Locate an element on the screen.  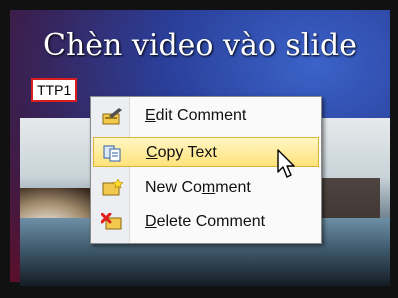
menu-item-label: Copy Text is located at coordinates (181, 152).